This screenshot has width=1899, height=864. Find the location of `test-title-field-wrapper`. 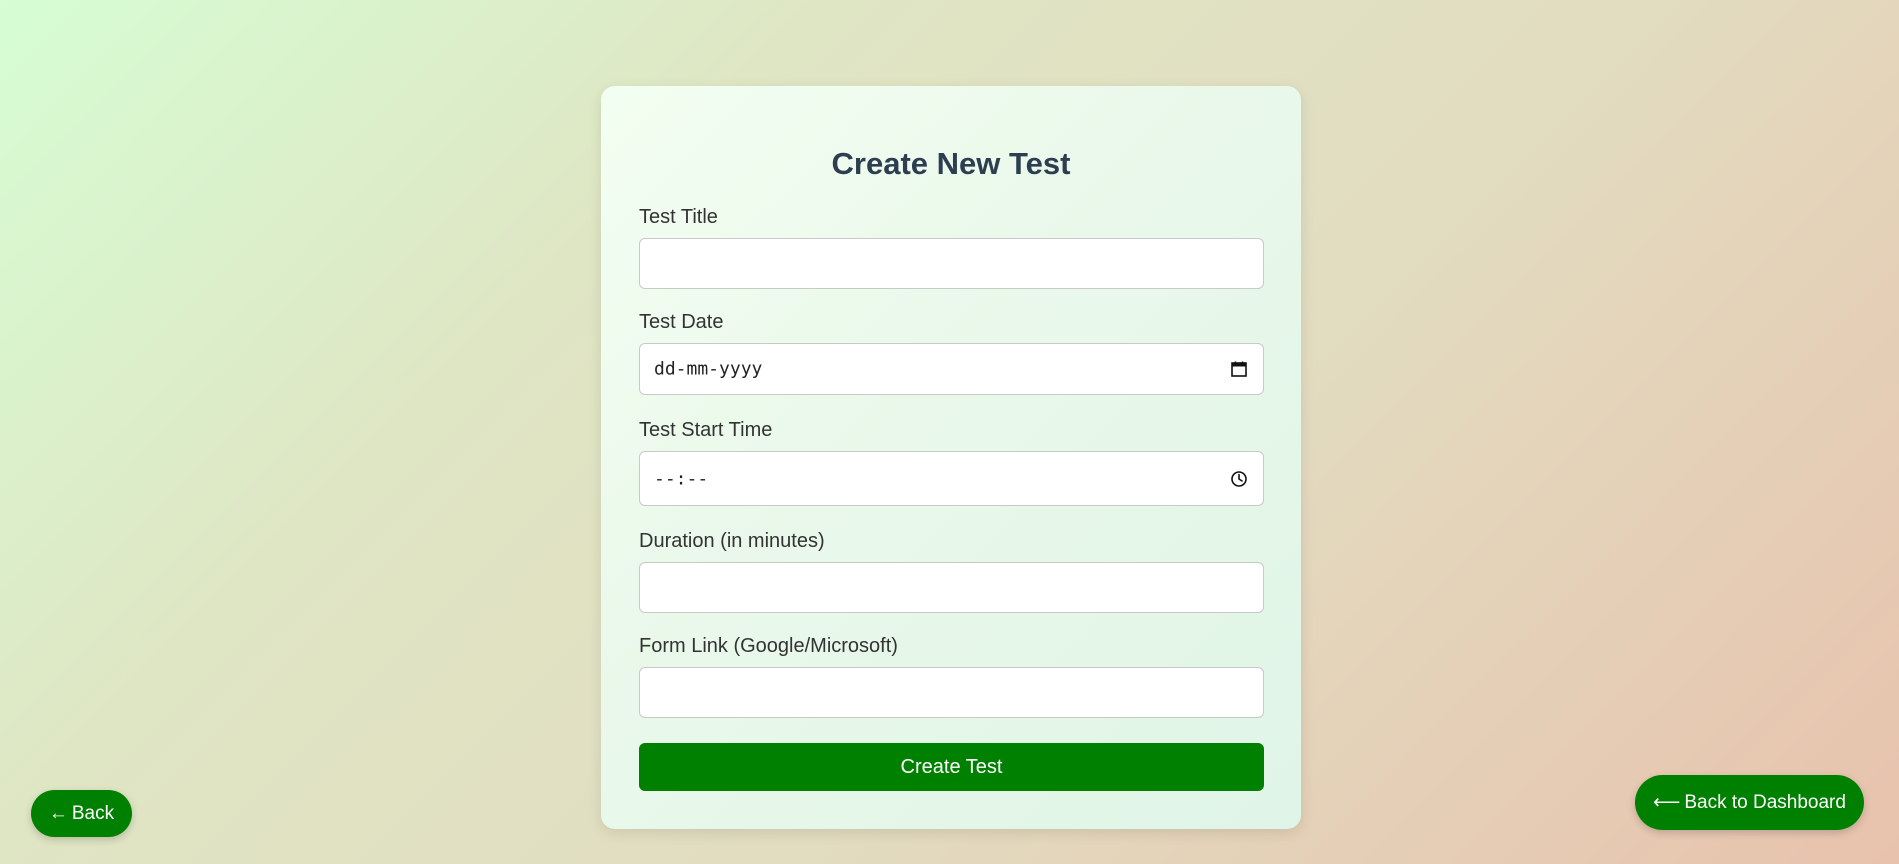

test-title-field-wrapper is located at coordinates (951, 263).